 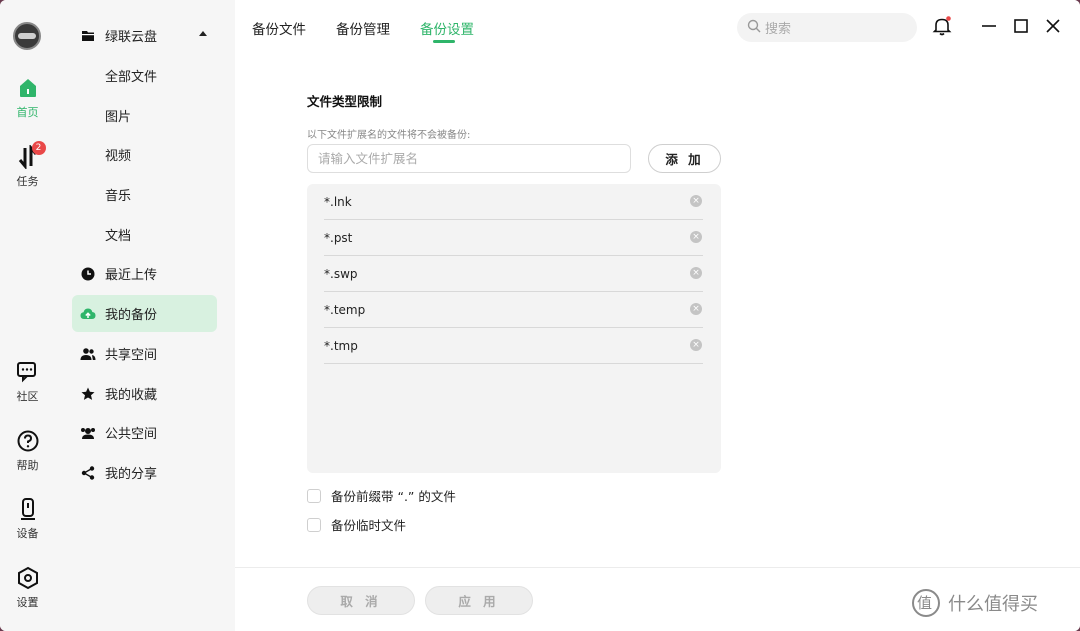 I want to click on rail-item-community: 社区, so click(x=27, y=382).